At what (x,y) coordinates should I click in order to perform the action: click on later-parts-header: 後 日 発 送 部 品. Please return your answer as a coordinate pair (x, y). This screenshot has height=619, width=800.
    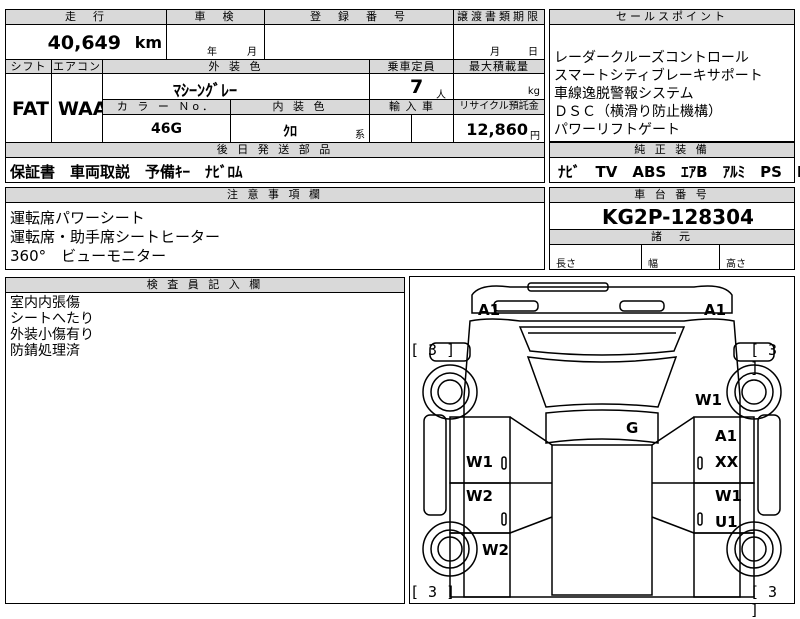
    Looking at the image, I should click on (275, 150).